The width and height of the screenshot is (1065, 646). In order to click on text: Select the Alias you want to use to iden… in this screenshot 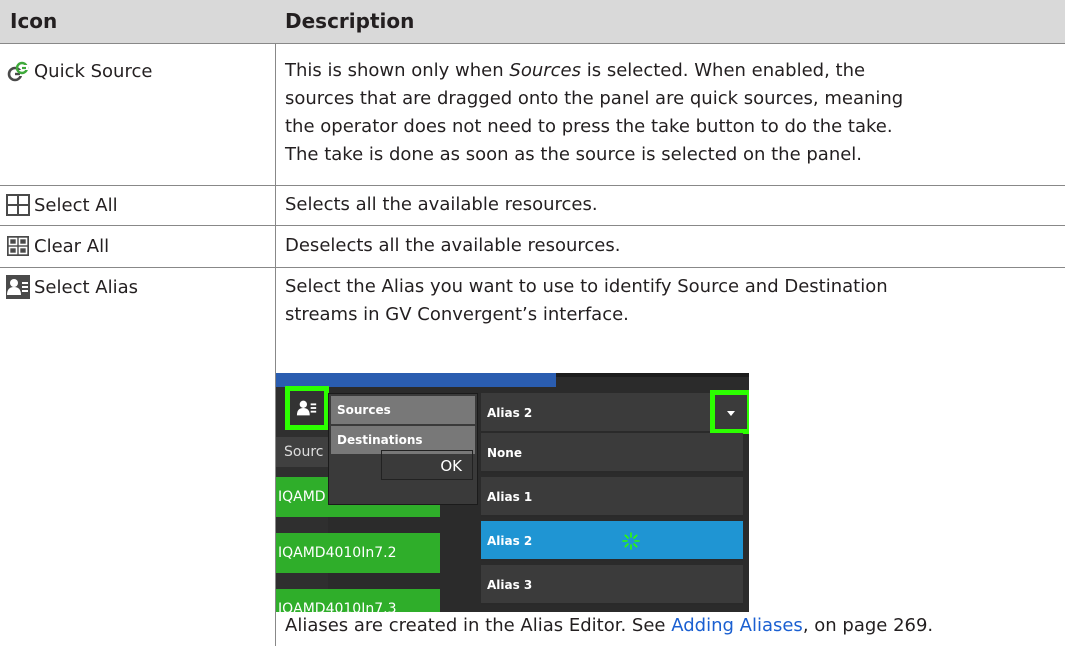, I will do `click(586, 286)`.